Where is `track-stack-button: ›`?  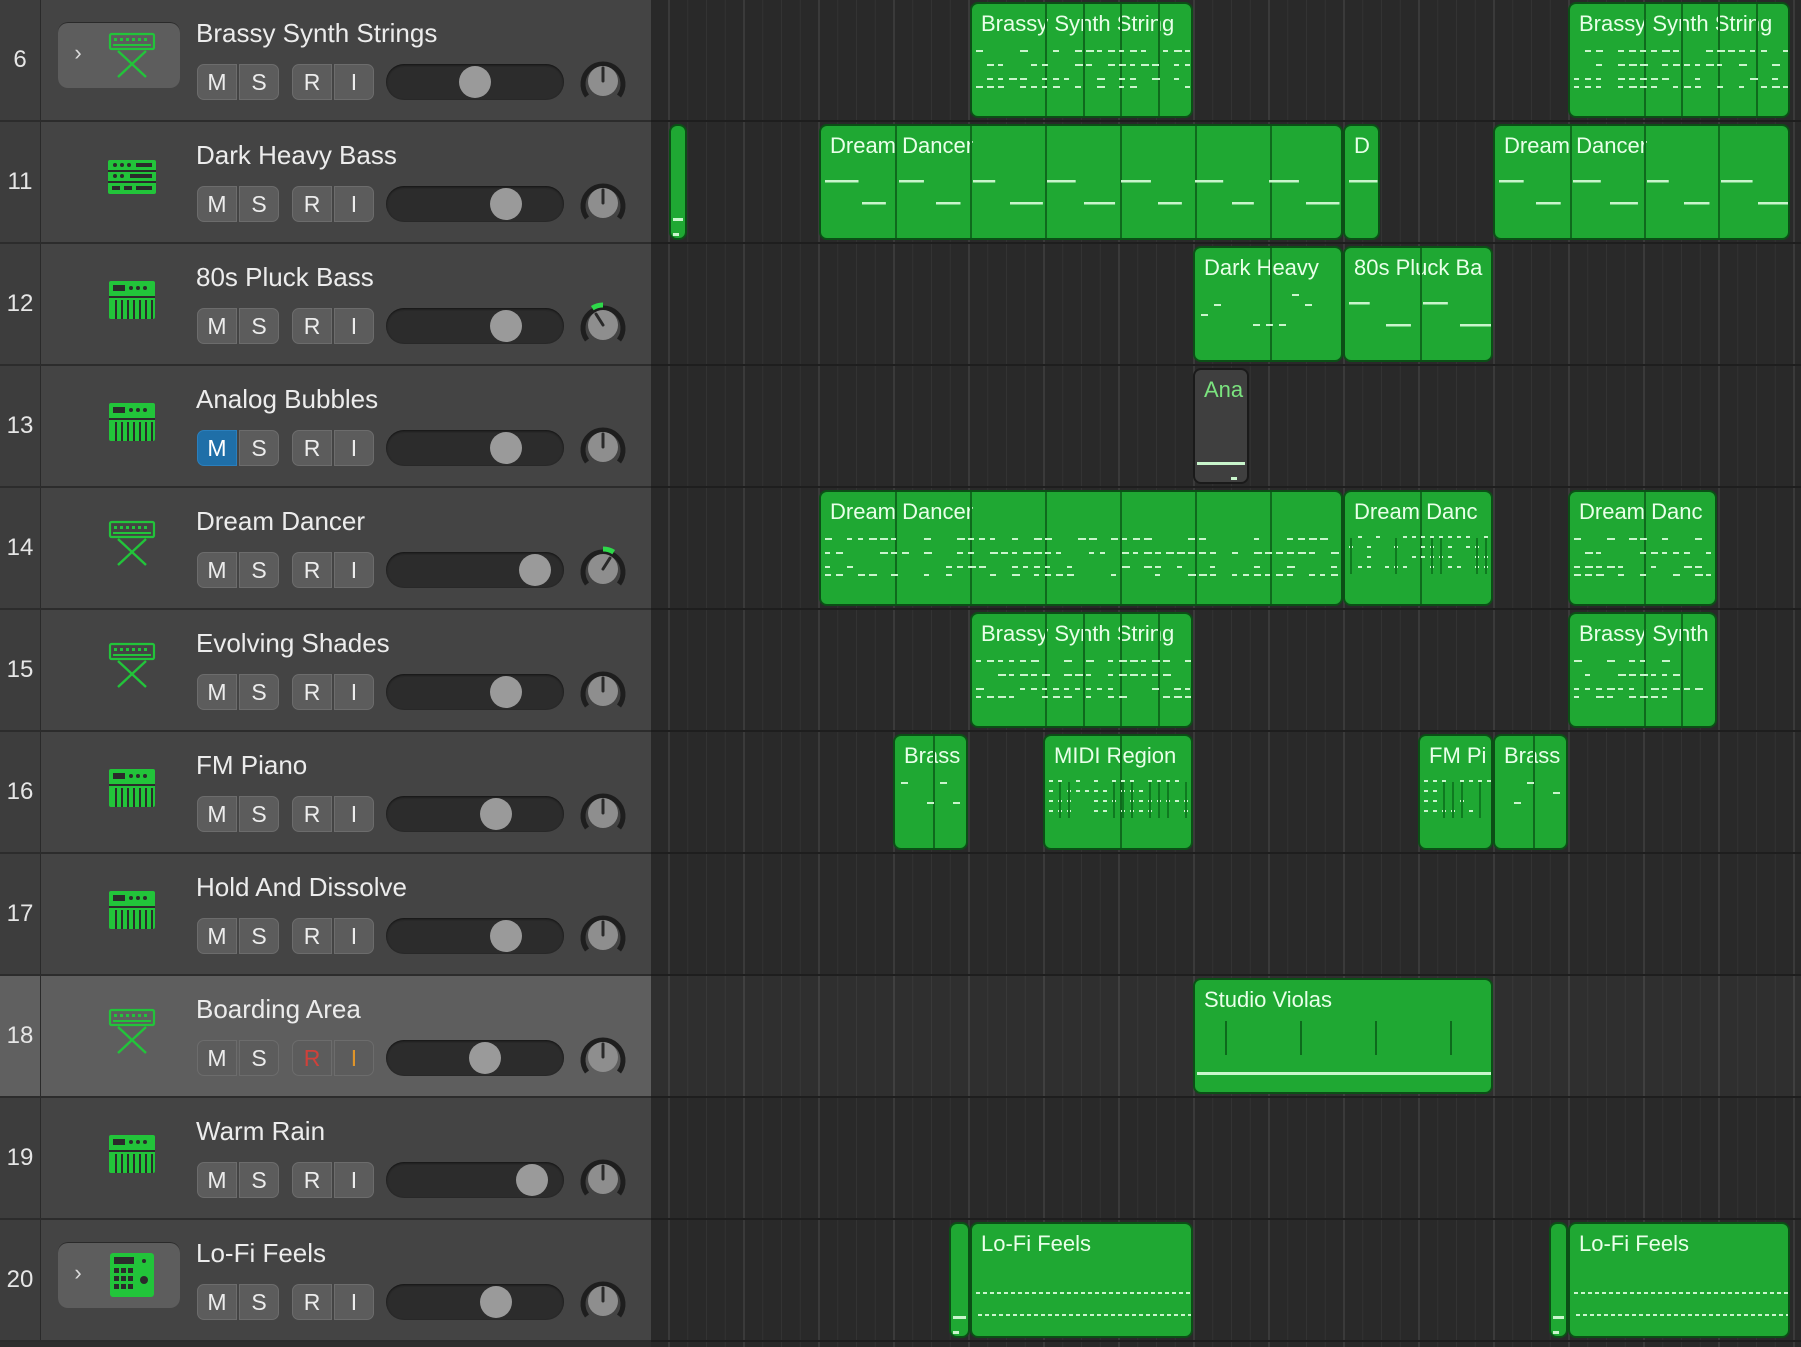 track-stack-button: › is located at coordinates (119, 1275).